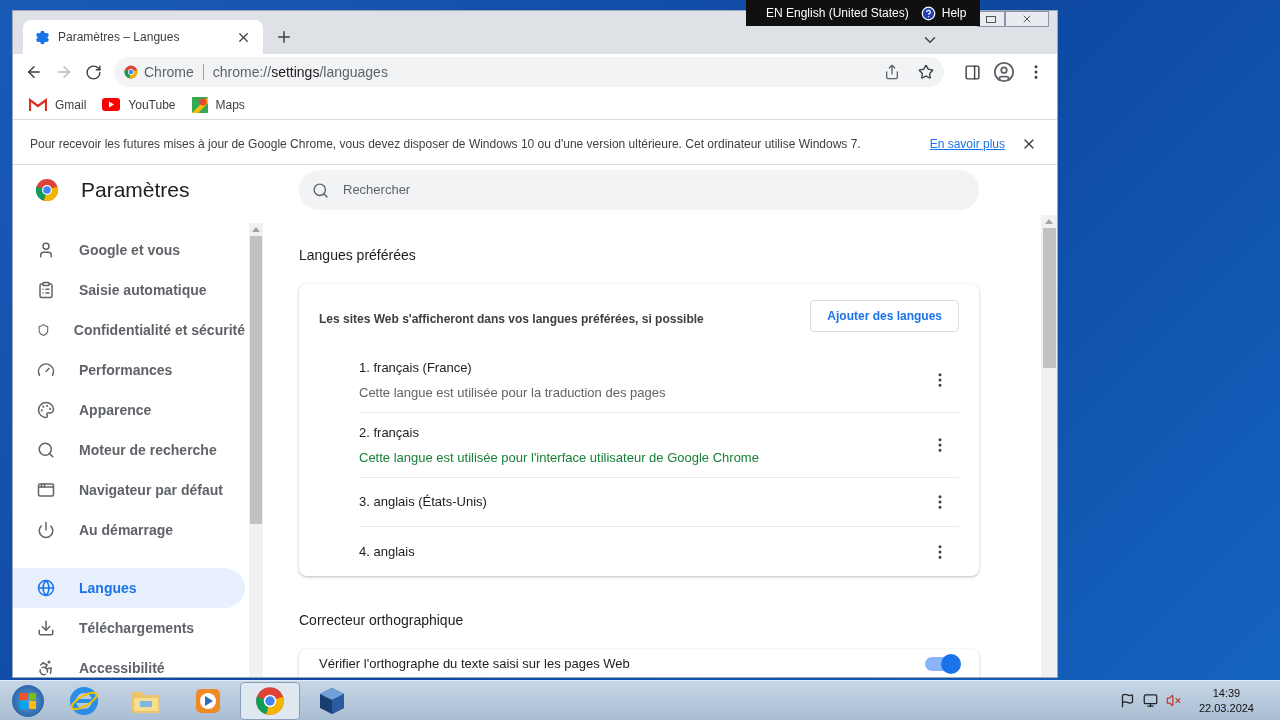 Image resolution: width=1280 pixels, height=720 pixels. What do you see at coordinates (967, 143) in the screenshot?
I see `learn-more-link: En savoir plus` at bounding box center [967, 143].